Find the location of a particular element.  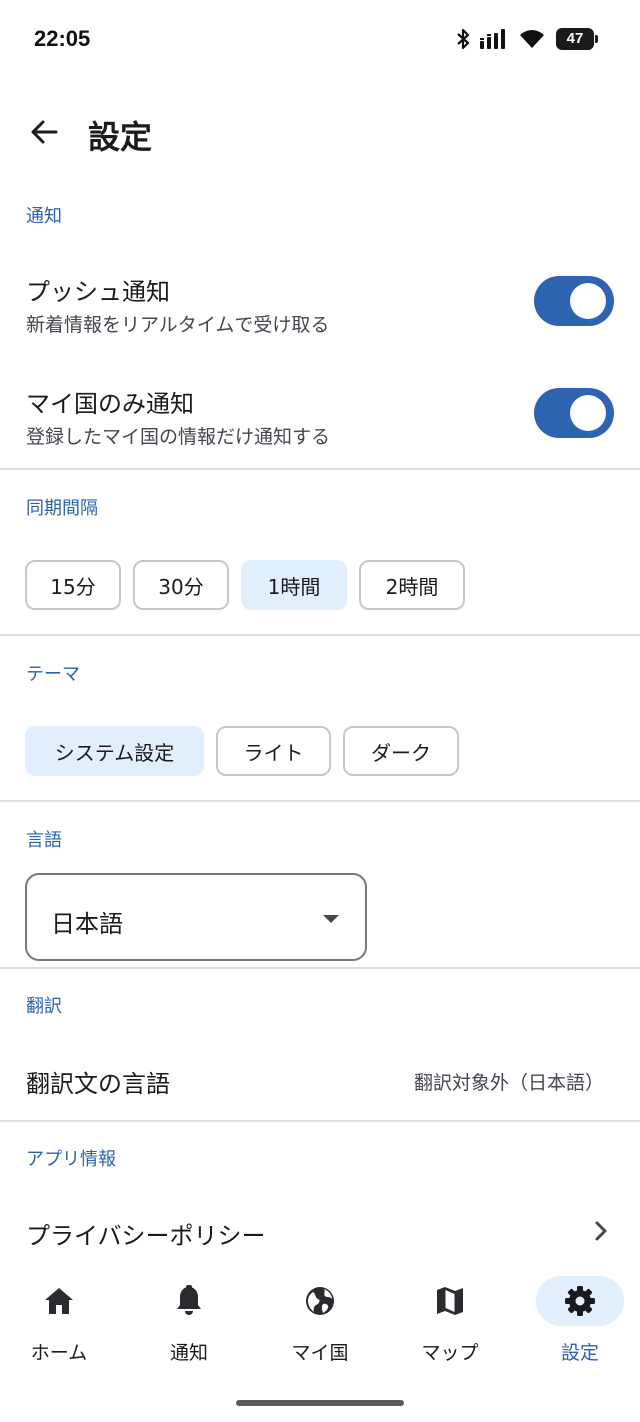

push-notification-title: プッシュ通知 is located at coordinates (98, 292).